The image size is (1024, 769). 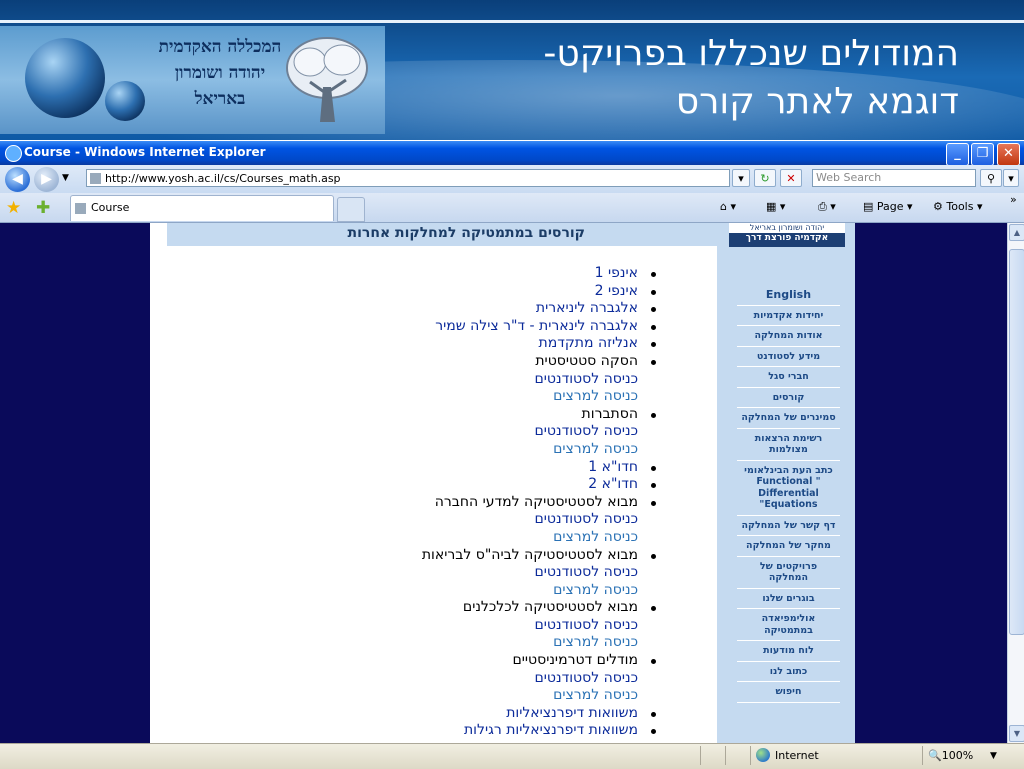 What do you see at coordinates (797, 755) in the screenshot?
I see `security-zone-label: Internet` at bounding box center [797, 755].